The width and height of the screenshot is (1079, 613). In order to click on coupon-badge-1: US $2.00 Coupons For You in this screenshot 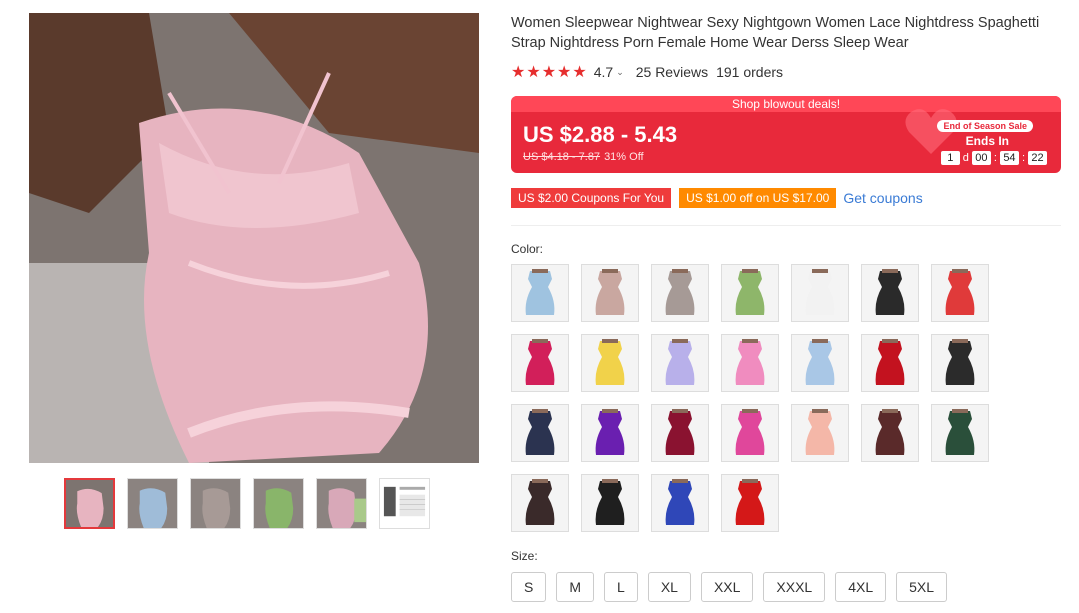, I will do `click(591, 198)`.